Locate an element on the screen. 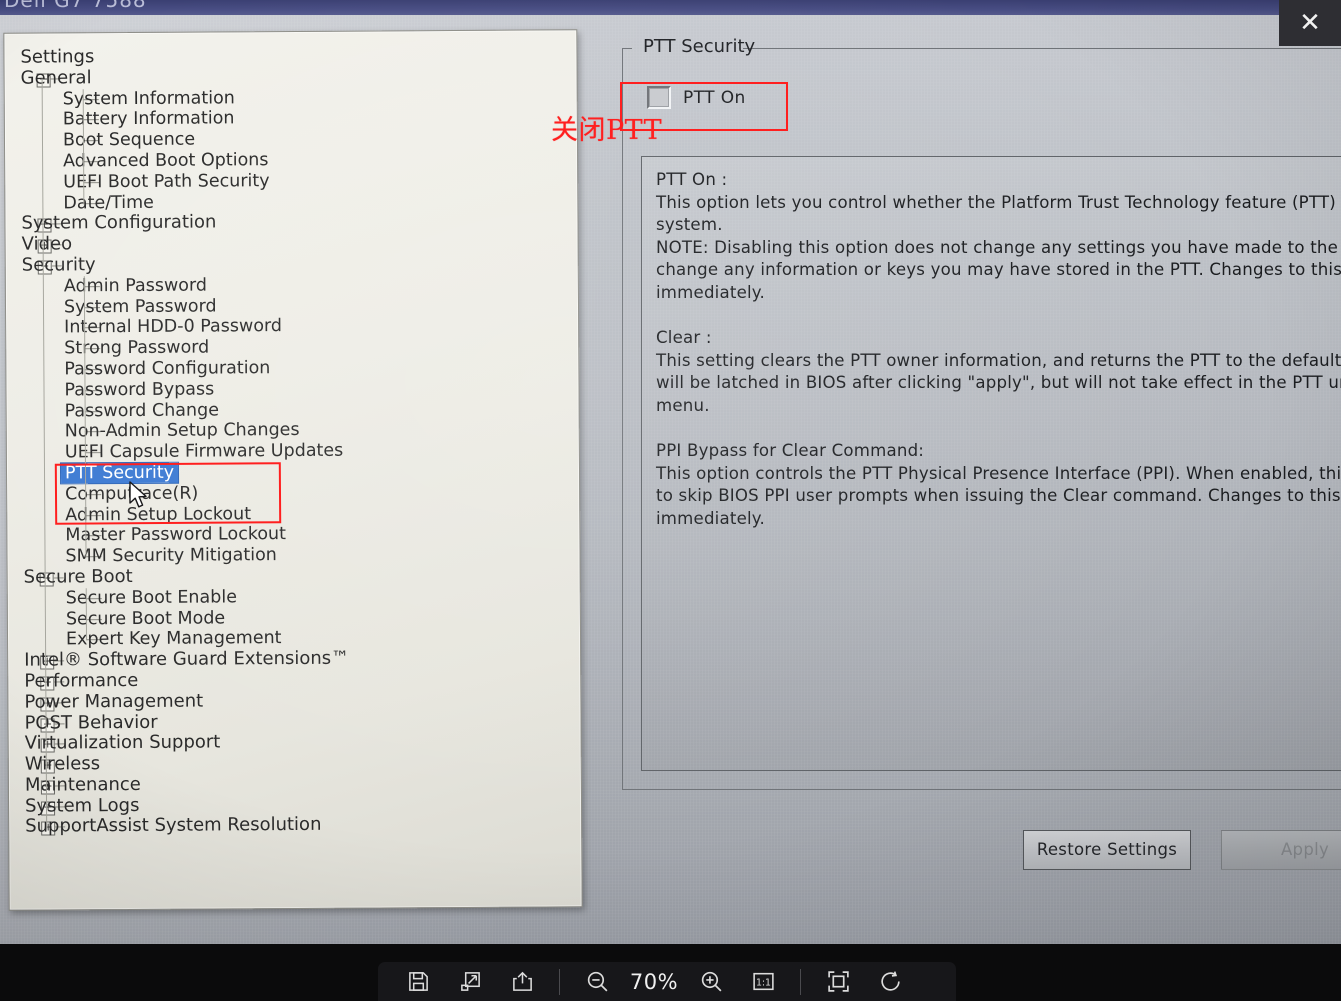  share-icon is located at coordinates (522, 981).